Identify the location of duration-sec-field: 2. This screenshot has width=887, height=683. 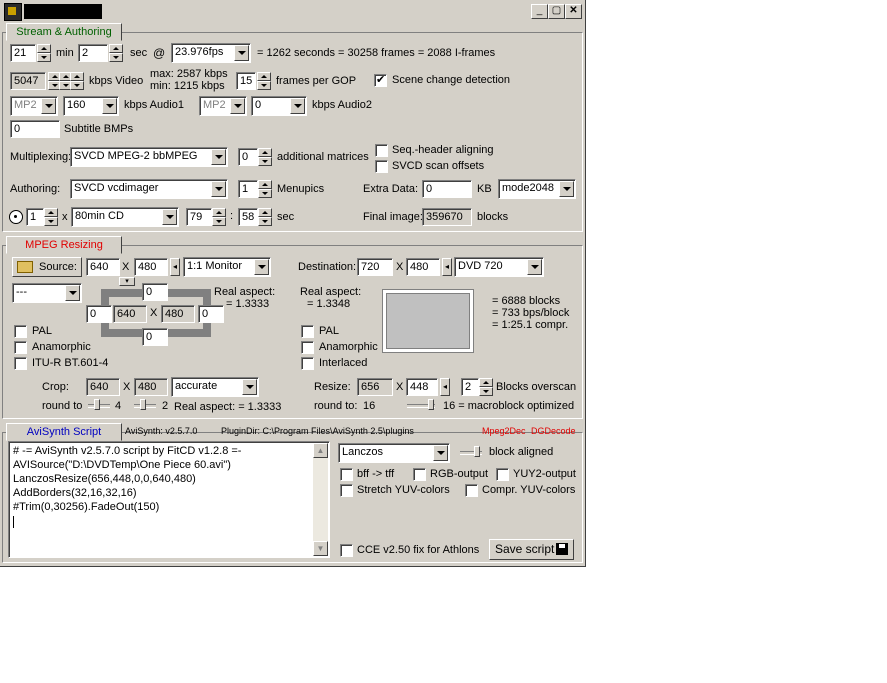
(93, 53).